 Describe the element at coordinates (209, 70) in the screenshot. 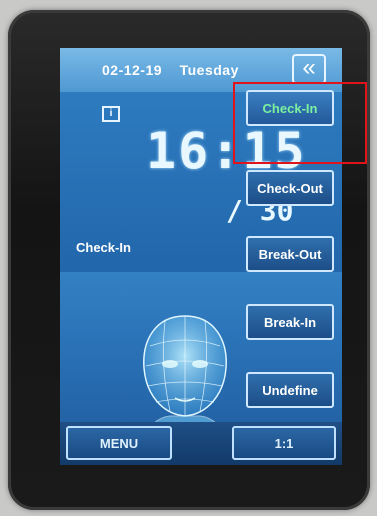

I see `day-value: Tuesday` at that location.